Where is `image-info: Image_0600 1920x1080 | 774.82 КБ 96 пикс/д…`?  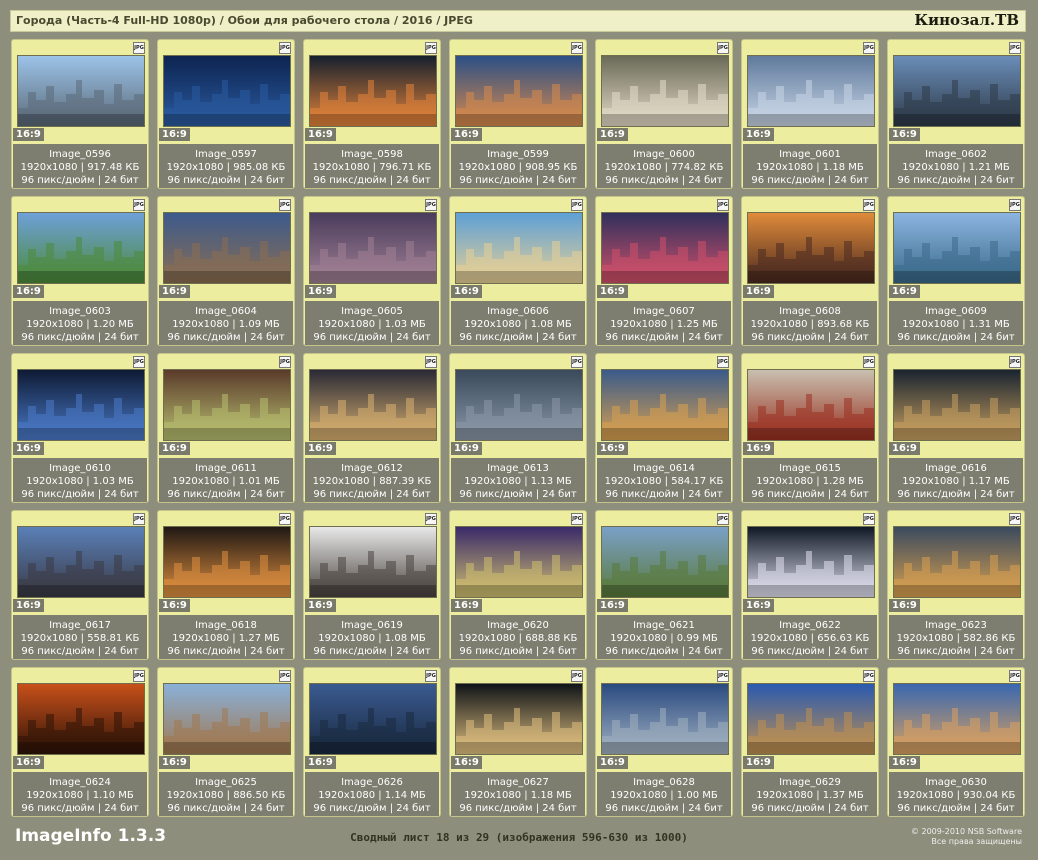 image-info: Image_0600 1920x1080 | 774.82 КБ 96 пикс/д… is located at coordinates (664, 166).